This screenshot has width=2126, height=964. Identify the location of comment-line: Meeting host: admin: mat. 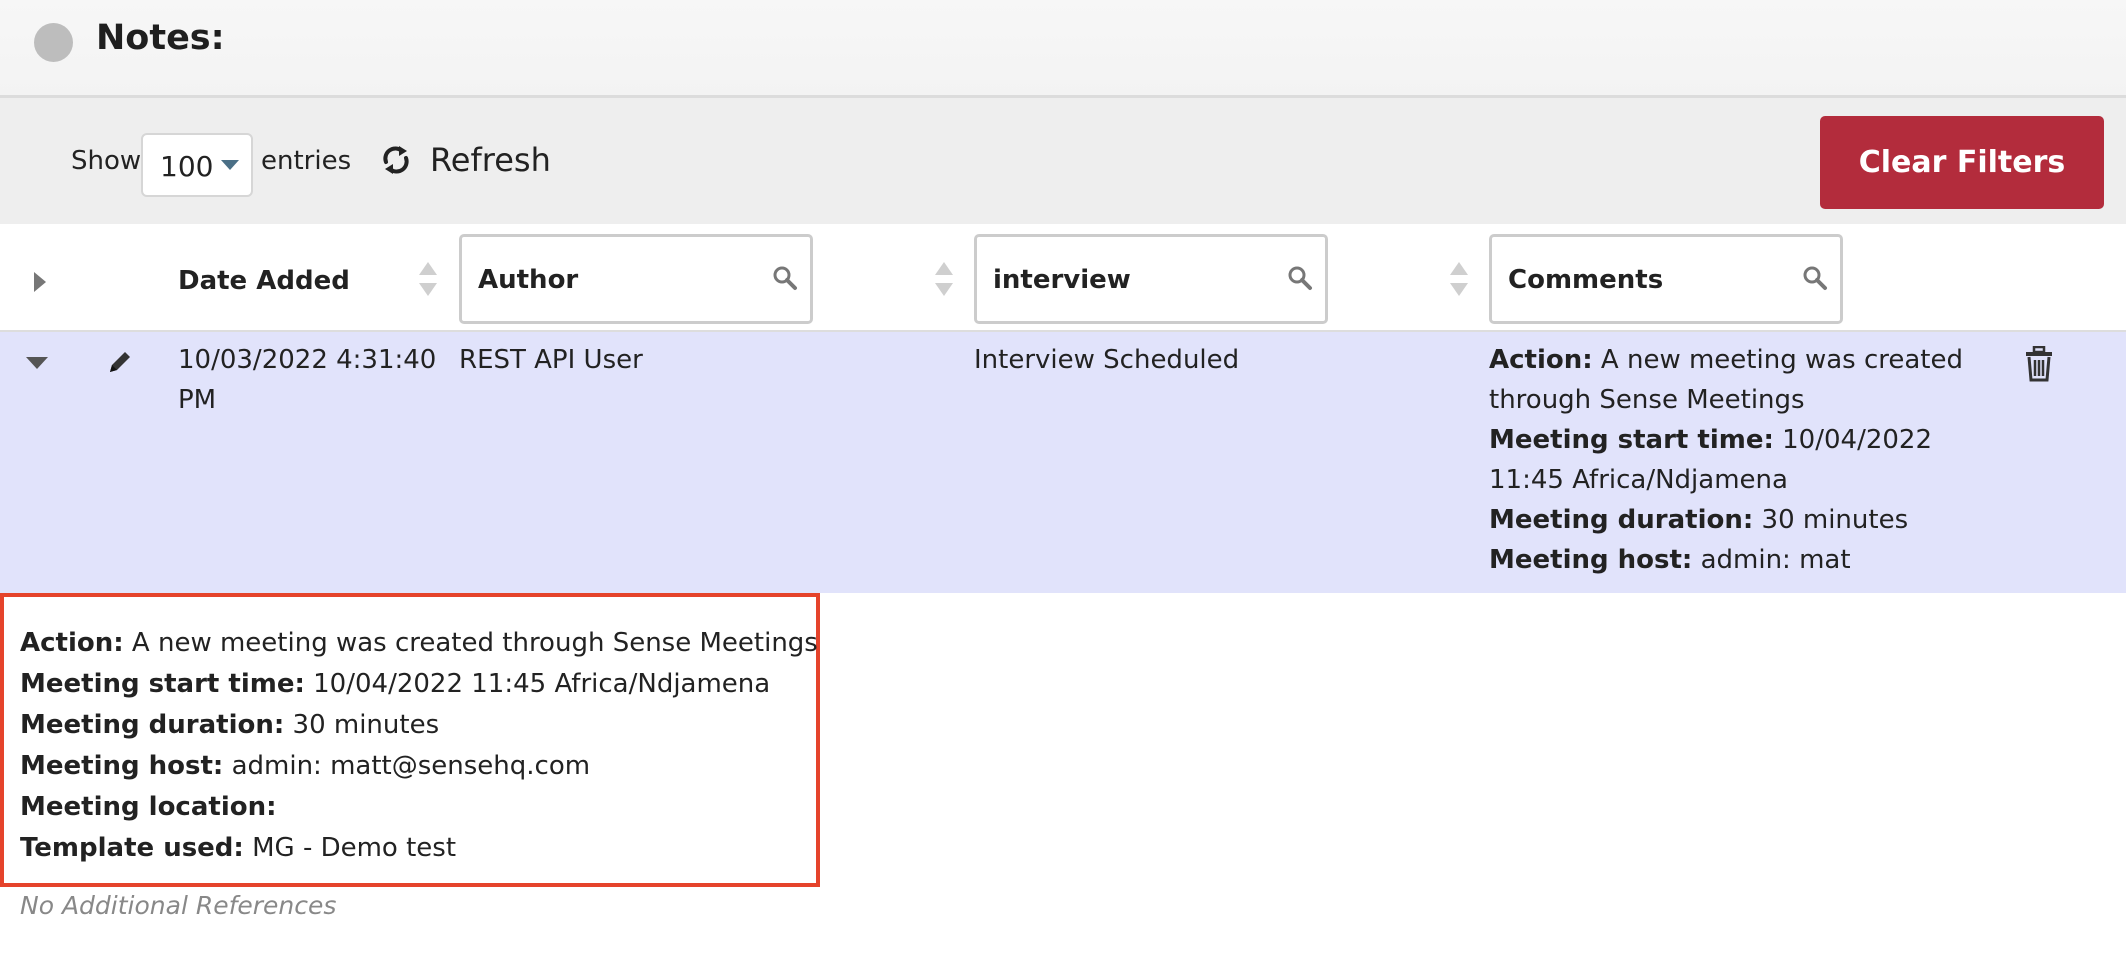
(1670, 560).